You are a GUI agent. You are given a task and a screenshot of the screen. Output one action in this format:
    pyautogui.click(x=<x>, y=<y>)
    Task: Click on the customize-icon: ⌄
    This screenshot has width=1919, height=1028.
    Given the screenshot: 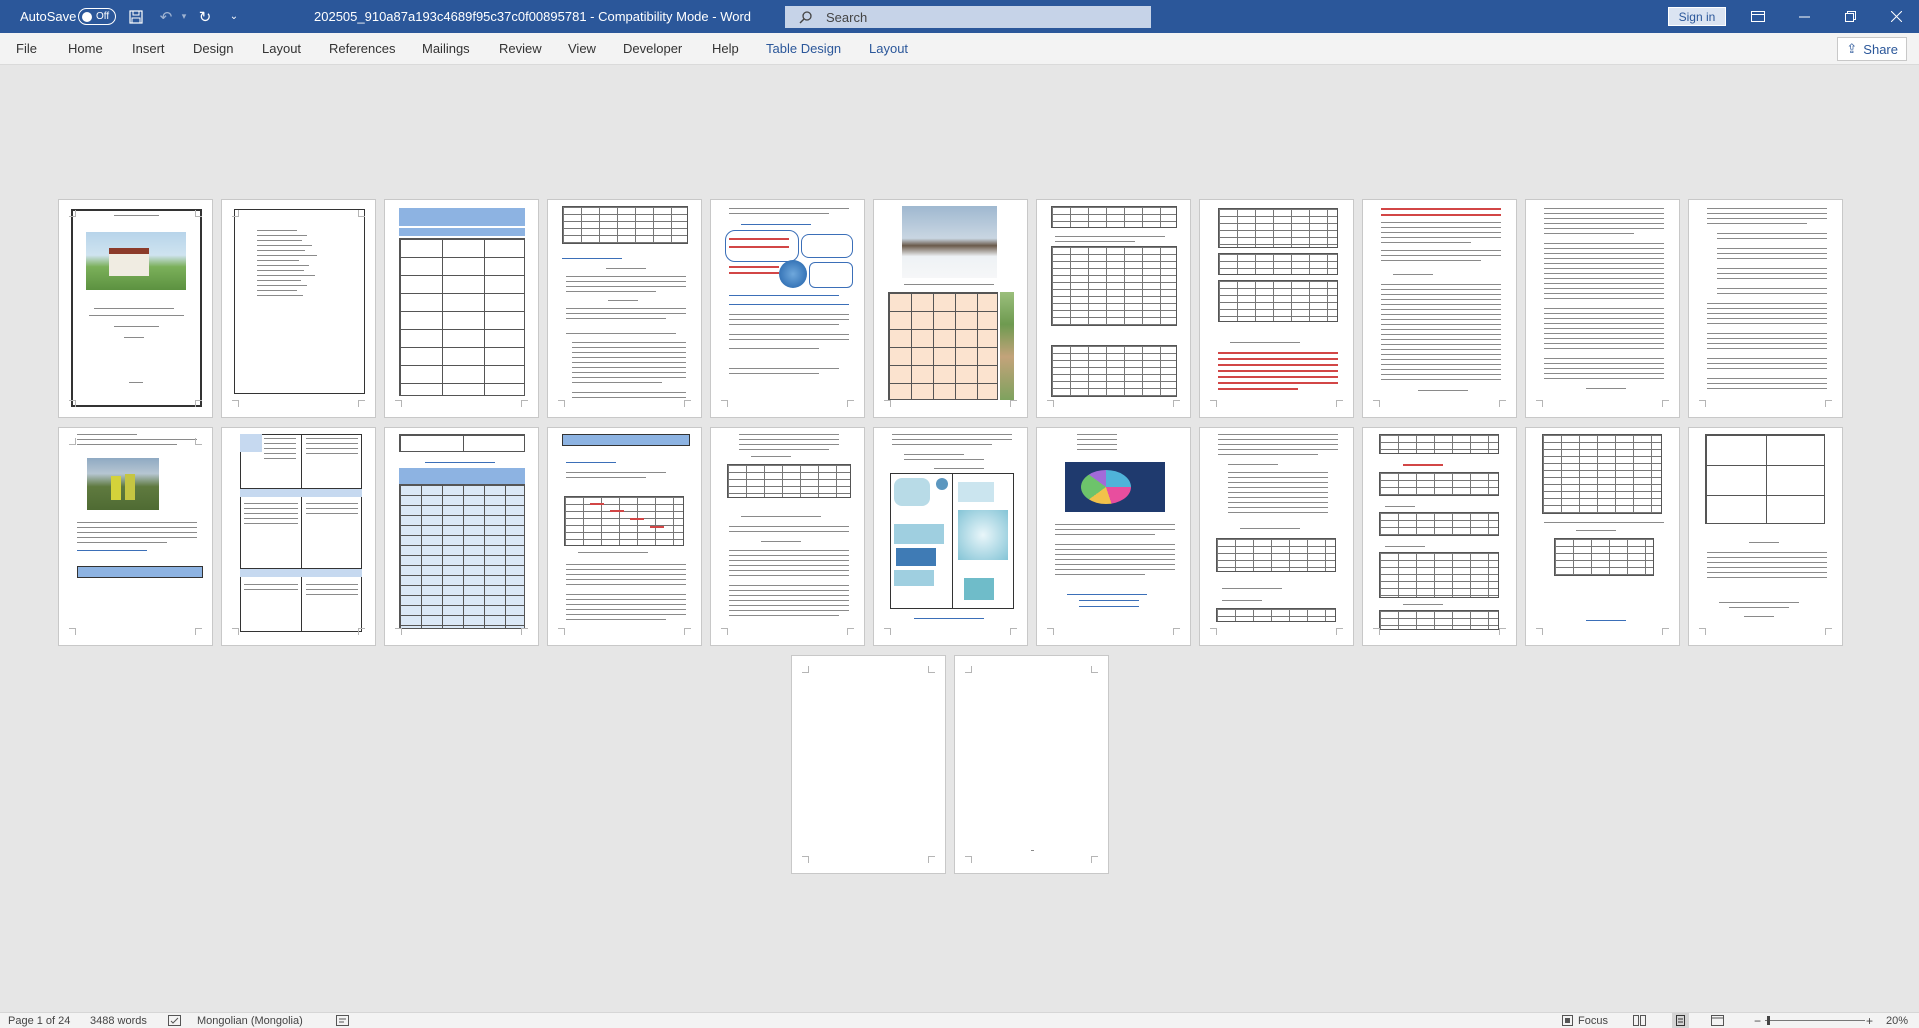 What is the action you would take?
    pyautogui.click(x=234, y=16)
    